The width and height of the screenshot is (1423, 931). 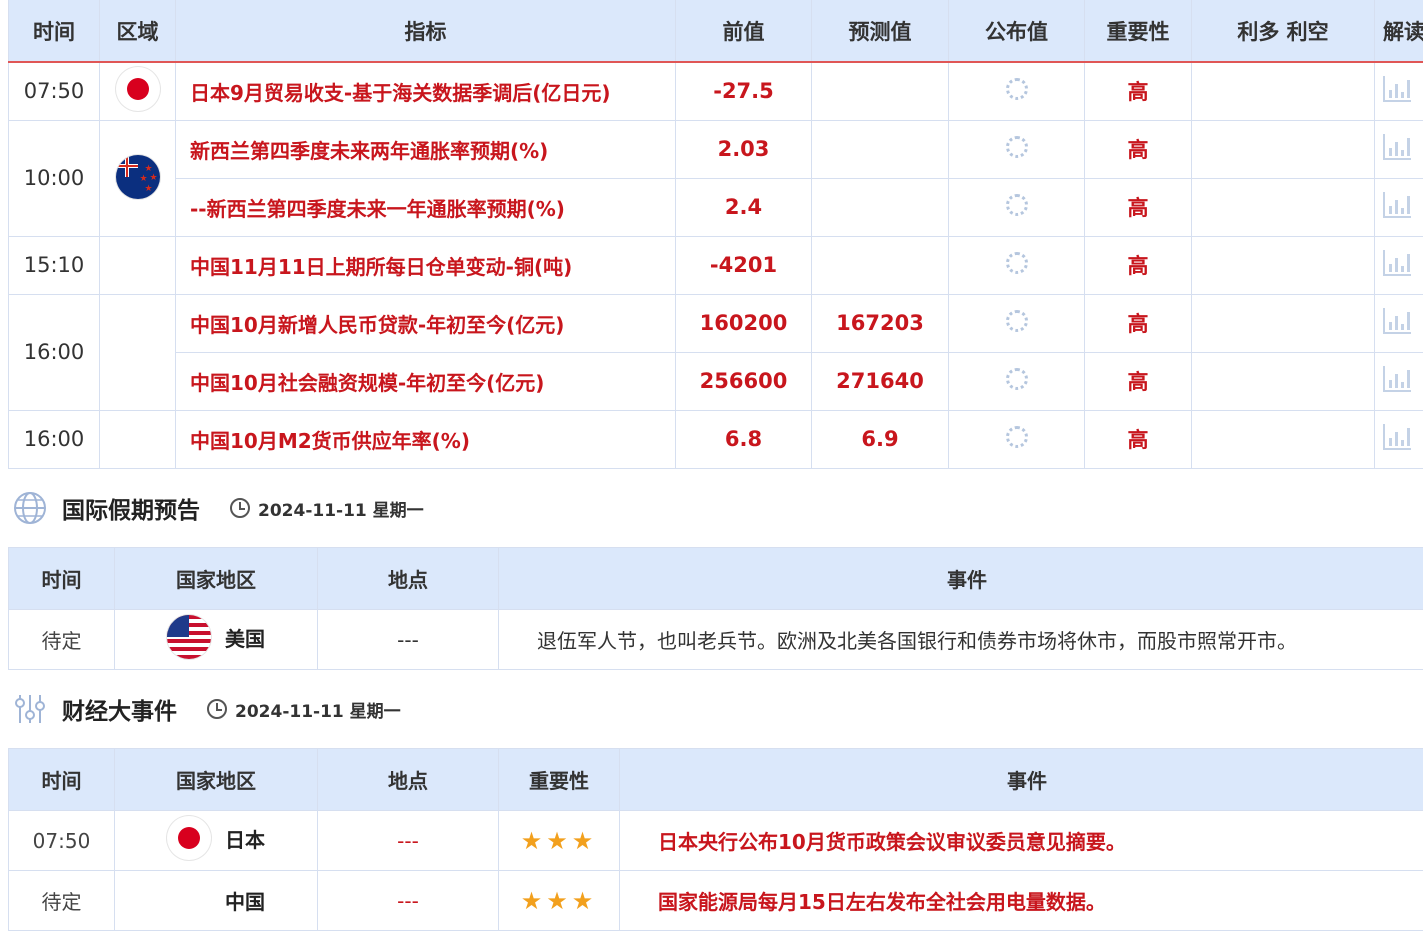 What do you see at coordinates (189, 637) in the screenshot?
I see `usa-flag-icon` at bounding box center [189, 637].